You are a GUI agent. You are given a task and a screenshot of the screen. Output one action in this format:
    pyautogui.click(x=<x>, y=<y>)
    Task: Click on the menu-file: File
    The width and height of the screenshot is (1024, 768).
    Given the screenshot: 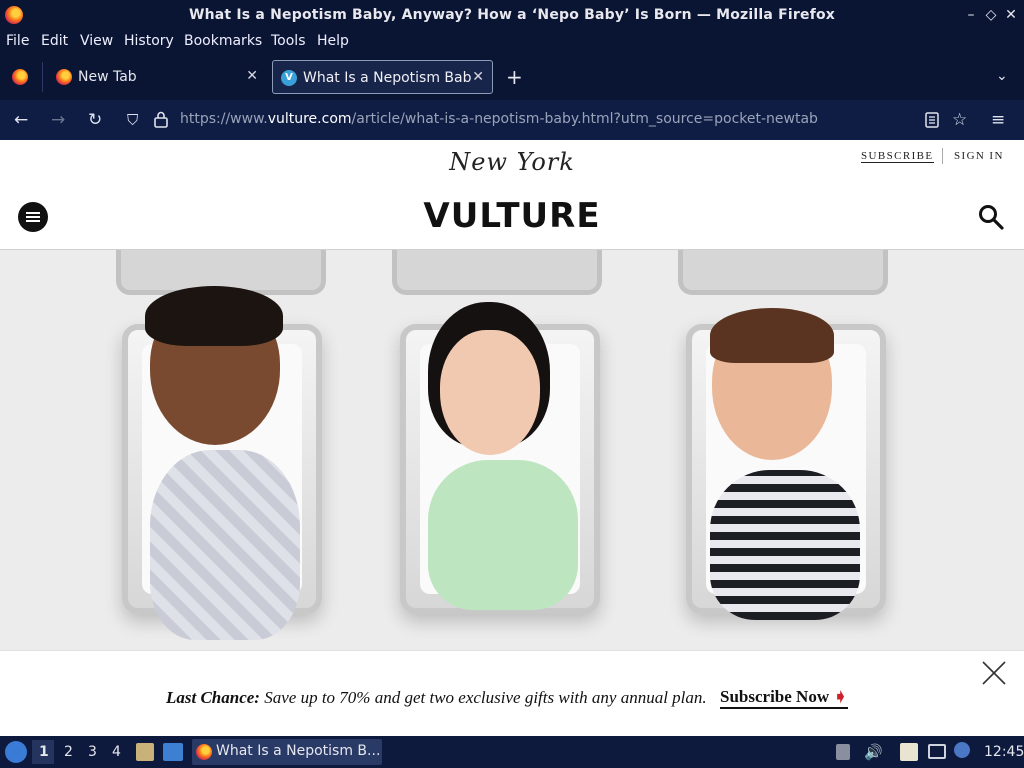 What is the action you would take?
    pyautogui.click(x=17, y=41)
    